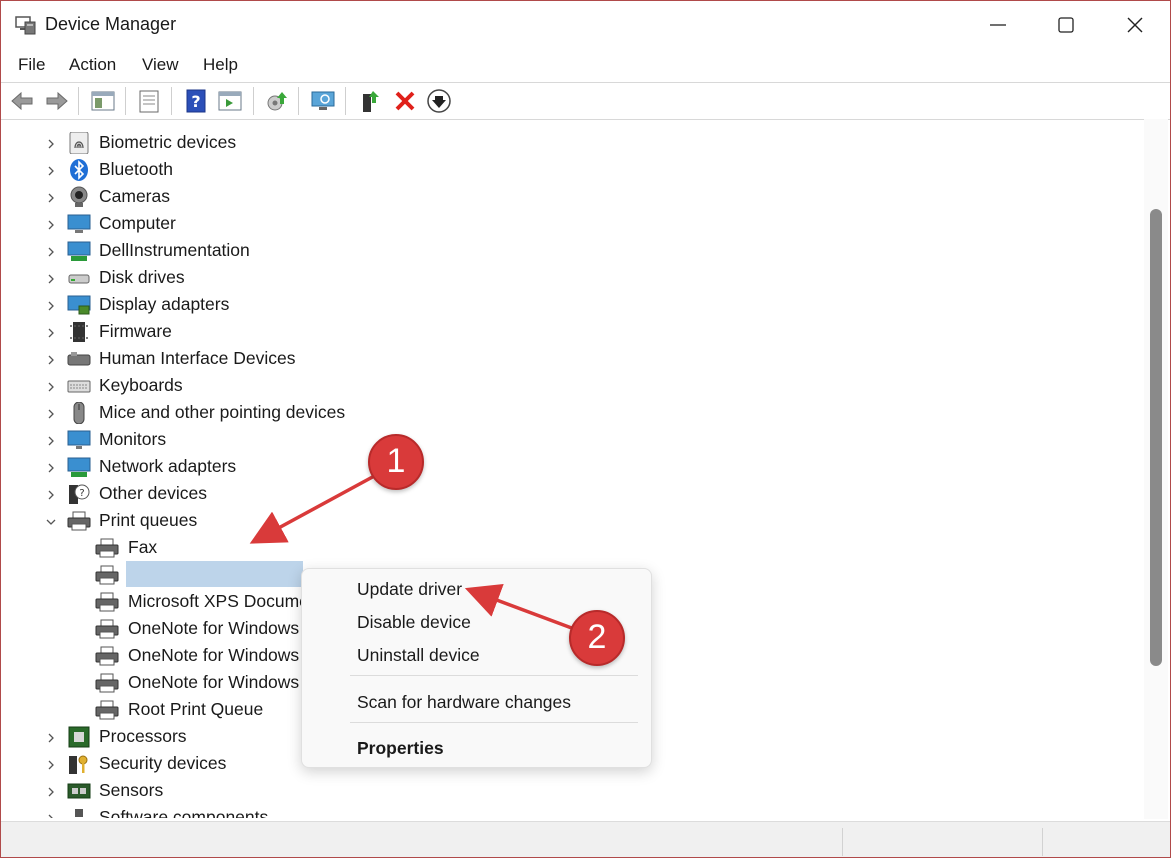 The image size is (1171, 858). What do you see at coordinates (305, 305) in the screenshot?
I see `tree-item-display-adapters: Display adapters` at bounding box center [305, 305].